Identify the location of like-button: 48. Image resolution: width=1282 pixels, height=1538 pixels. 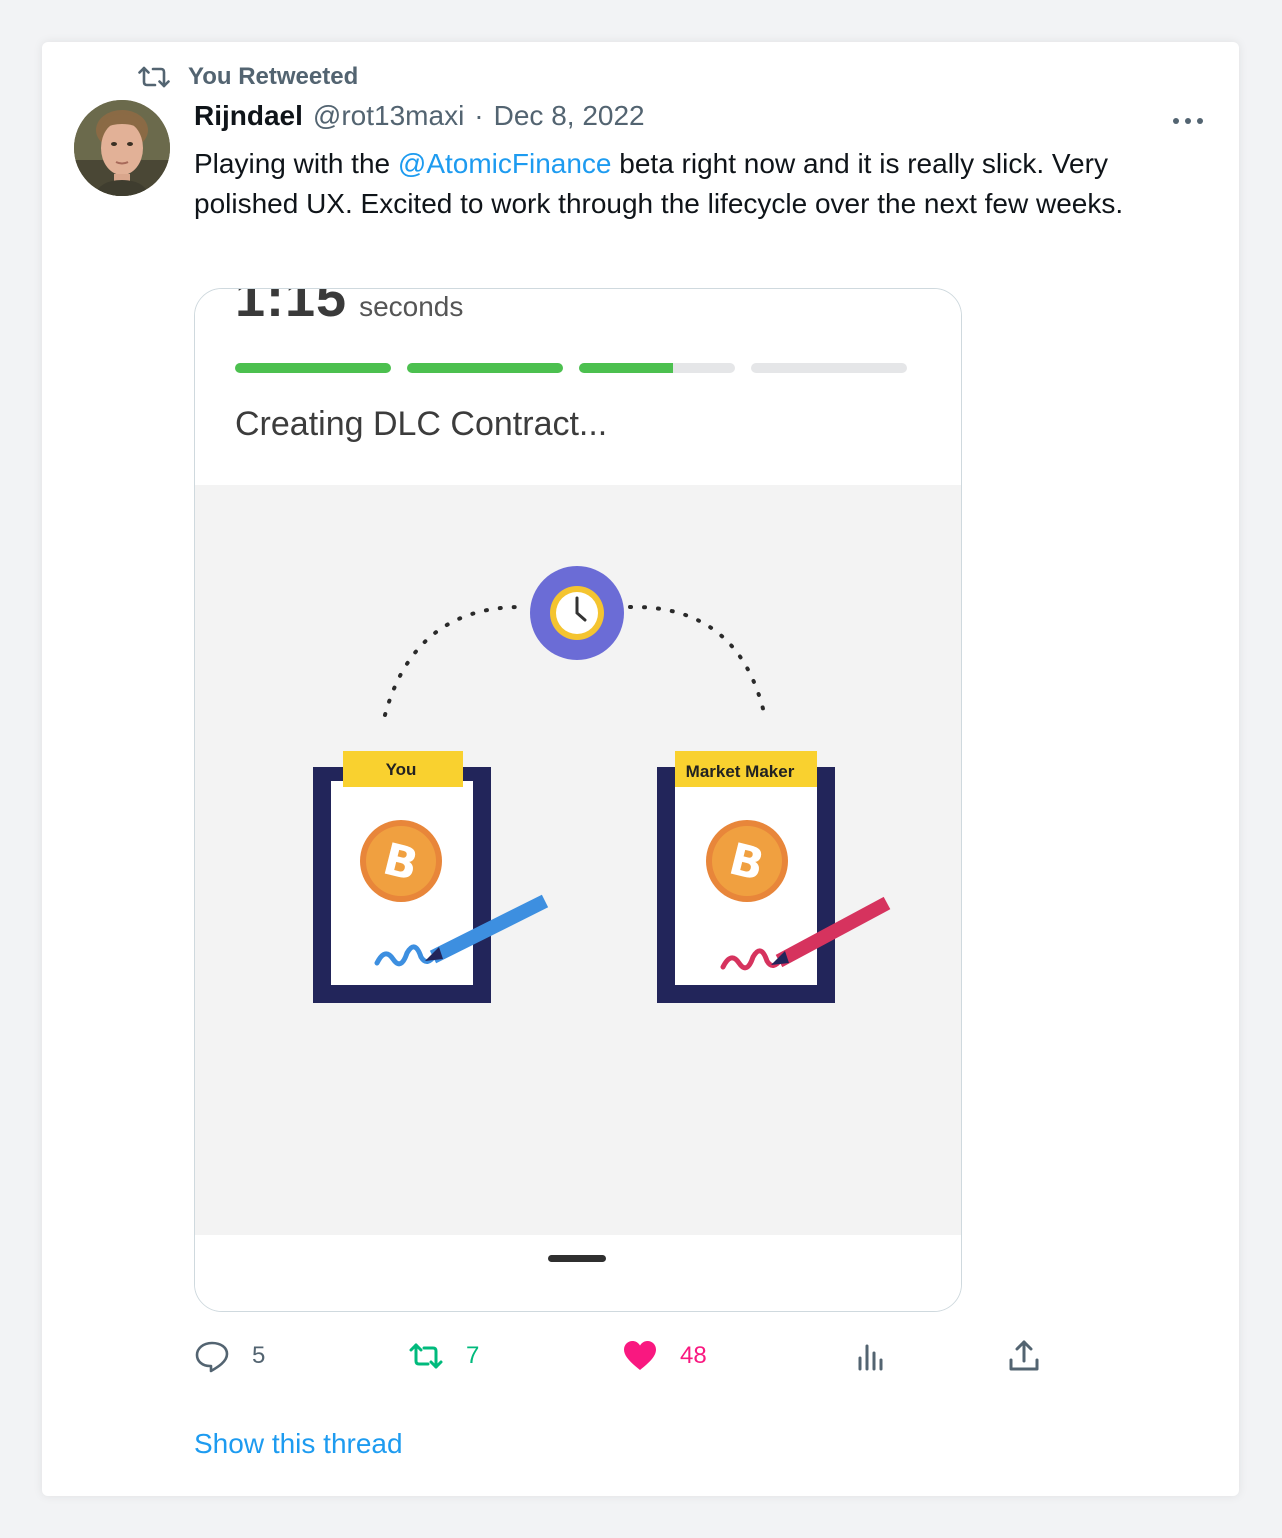
(664, 1356).